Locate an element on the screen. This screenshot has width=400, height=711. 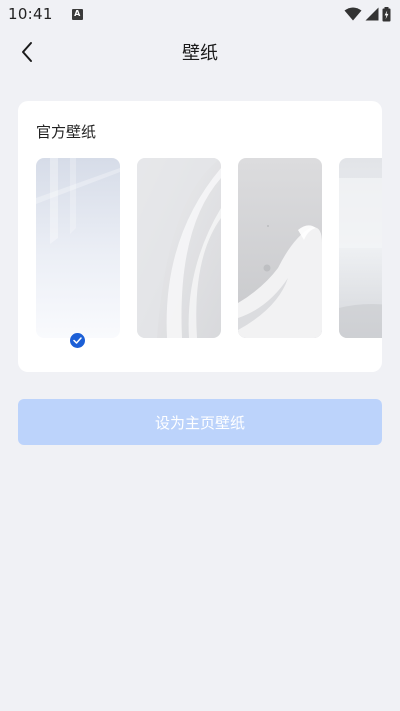
signal-icon is located at coordinates (372, 14).